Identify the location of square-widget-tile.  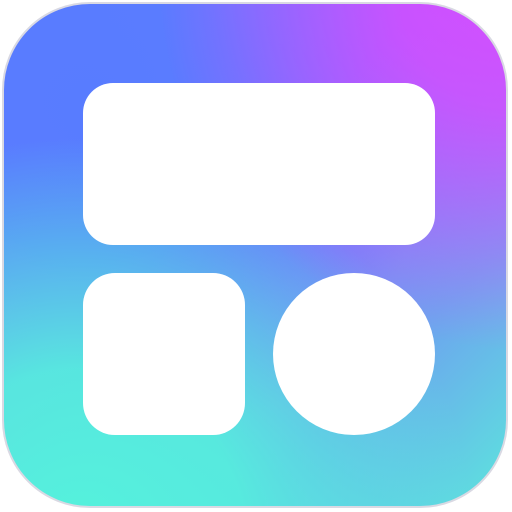
(164, 354).